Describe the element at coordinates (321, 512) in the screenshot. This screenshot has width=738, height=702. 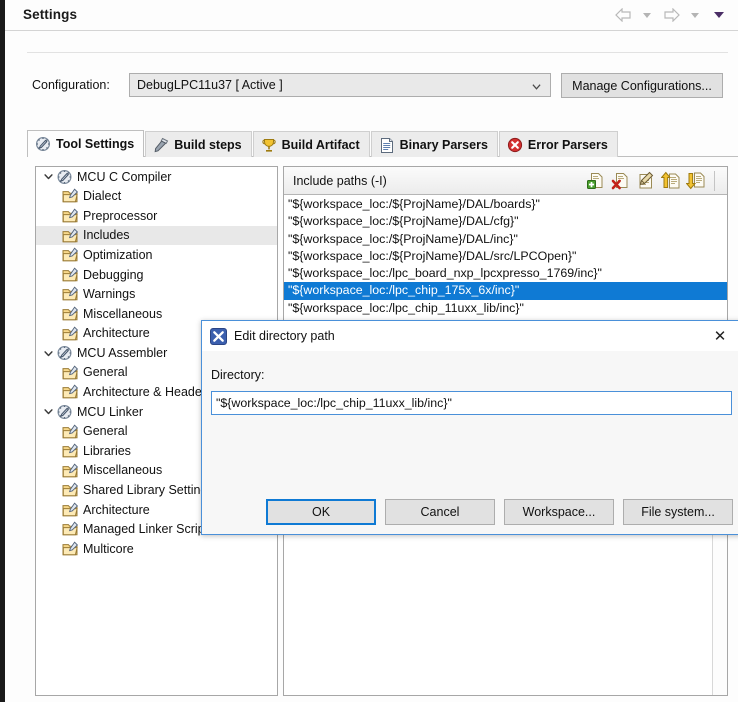
I see `ok-button: OK` at that location.